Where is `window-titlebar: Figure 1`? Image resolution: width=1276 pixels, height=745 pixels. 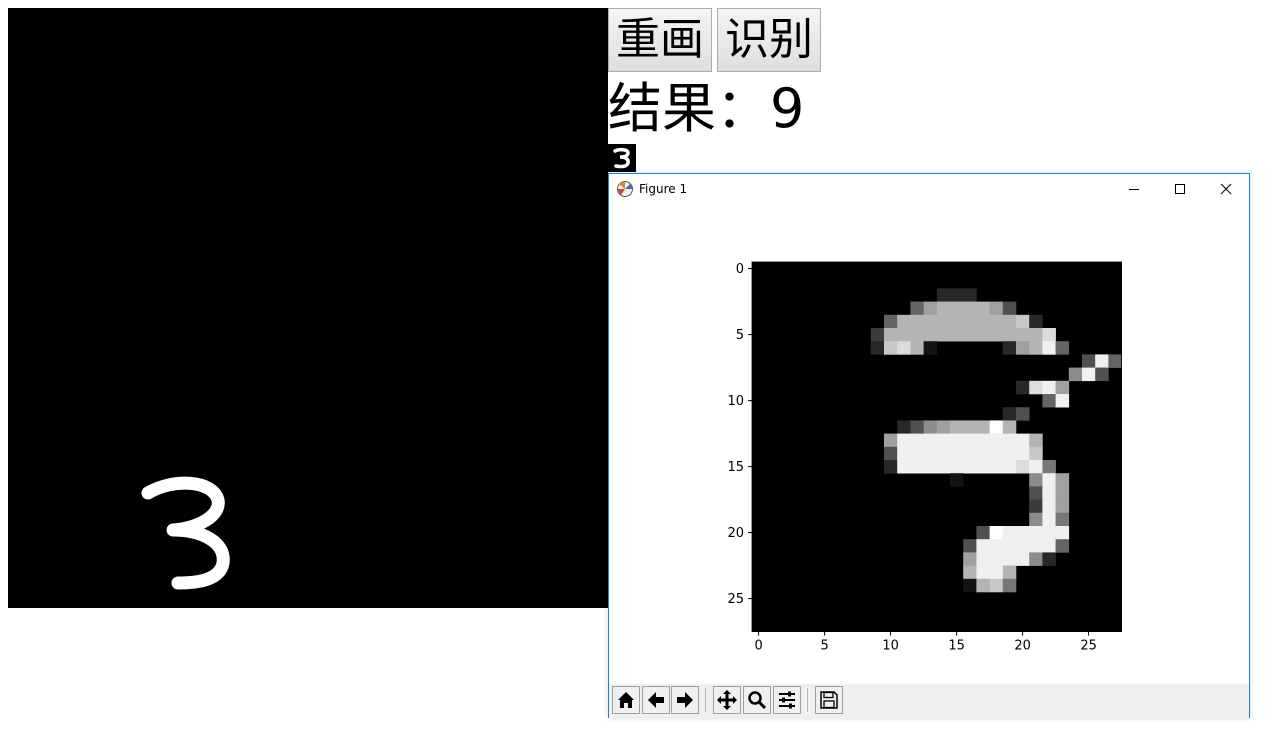
window-titlebar: Figure 1 is located at coordinates (929, 189).